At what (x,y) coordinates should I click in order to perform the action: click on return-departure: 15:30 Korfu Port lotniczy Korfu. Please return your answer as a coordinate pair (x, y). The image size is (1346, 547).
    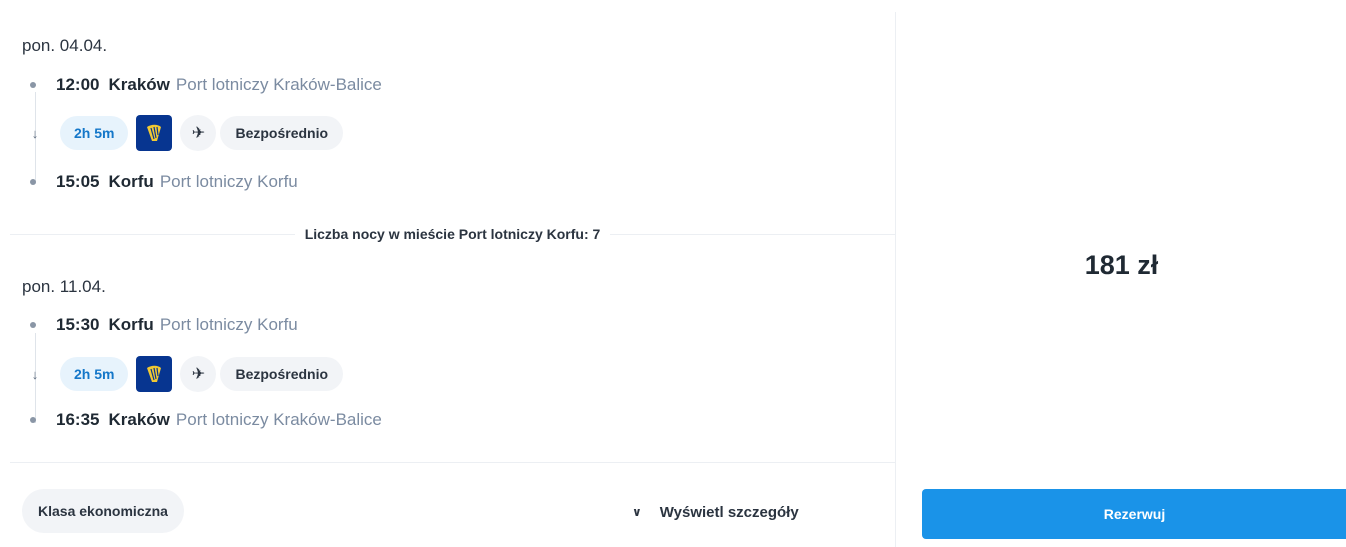
    Looking at the image, I should click on (164, 325).